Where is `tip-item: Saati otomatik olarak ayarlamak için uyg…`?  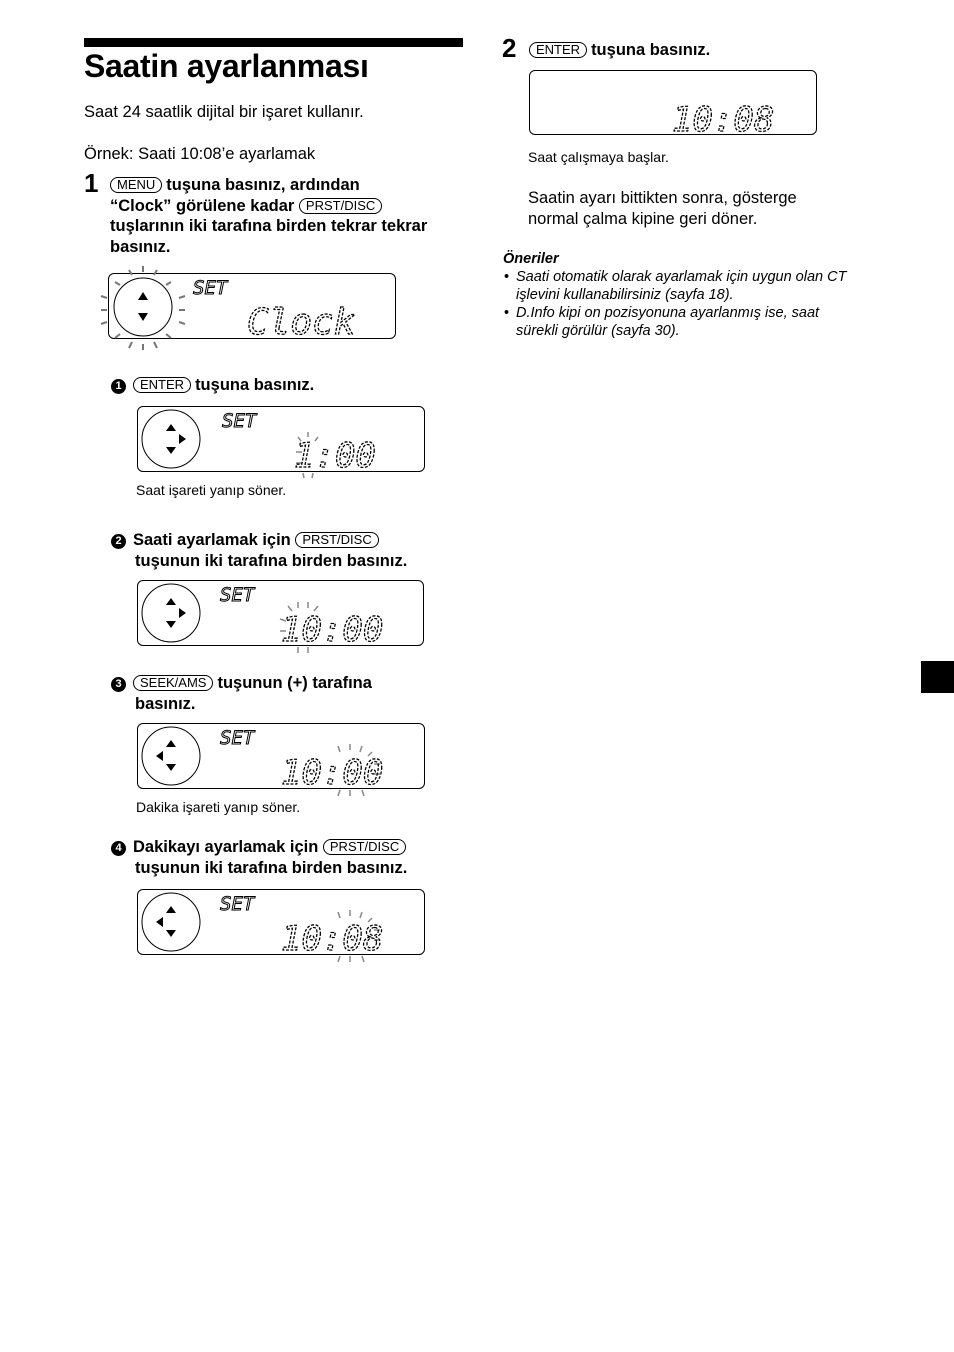 tip-item: Saati otomatik olarak ayarlamak için uyg… is located at coordinates (698, 286).